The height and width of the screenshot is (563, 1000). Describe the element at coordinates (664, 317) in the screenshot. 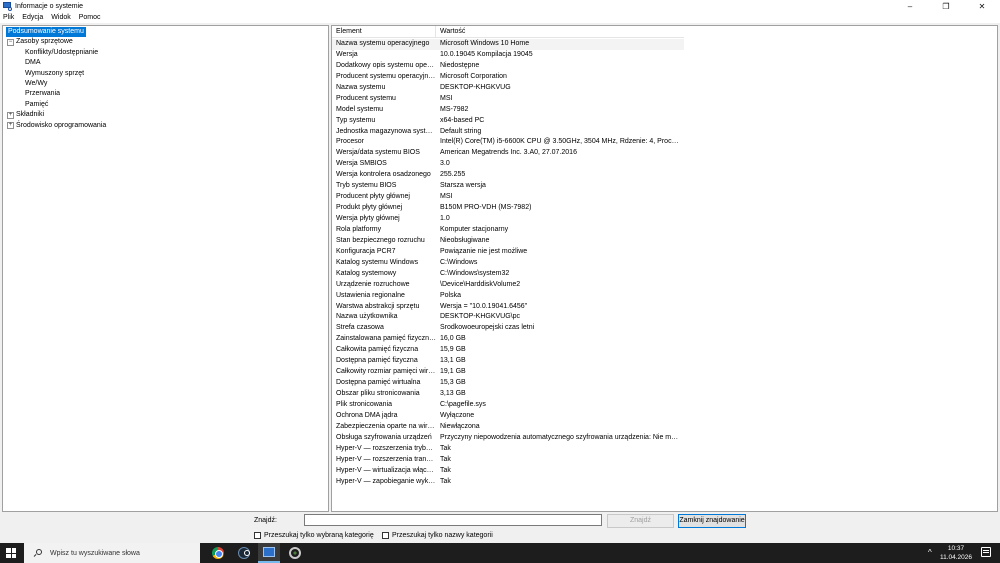

I see `table-row: Nazwa użytkownika DESKTOP-KHGKVUG\pc` at that location.